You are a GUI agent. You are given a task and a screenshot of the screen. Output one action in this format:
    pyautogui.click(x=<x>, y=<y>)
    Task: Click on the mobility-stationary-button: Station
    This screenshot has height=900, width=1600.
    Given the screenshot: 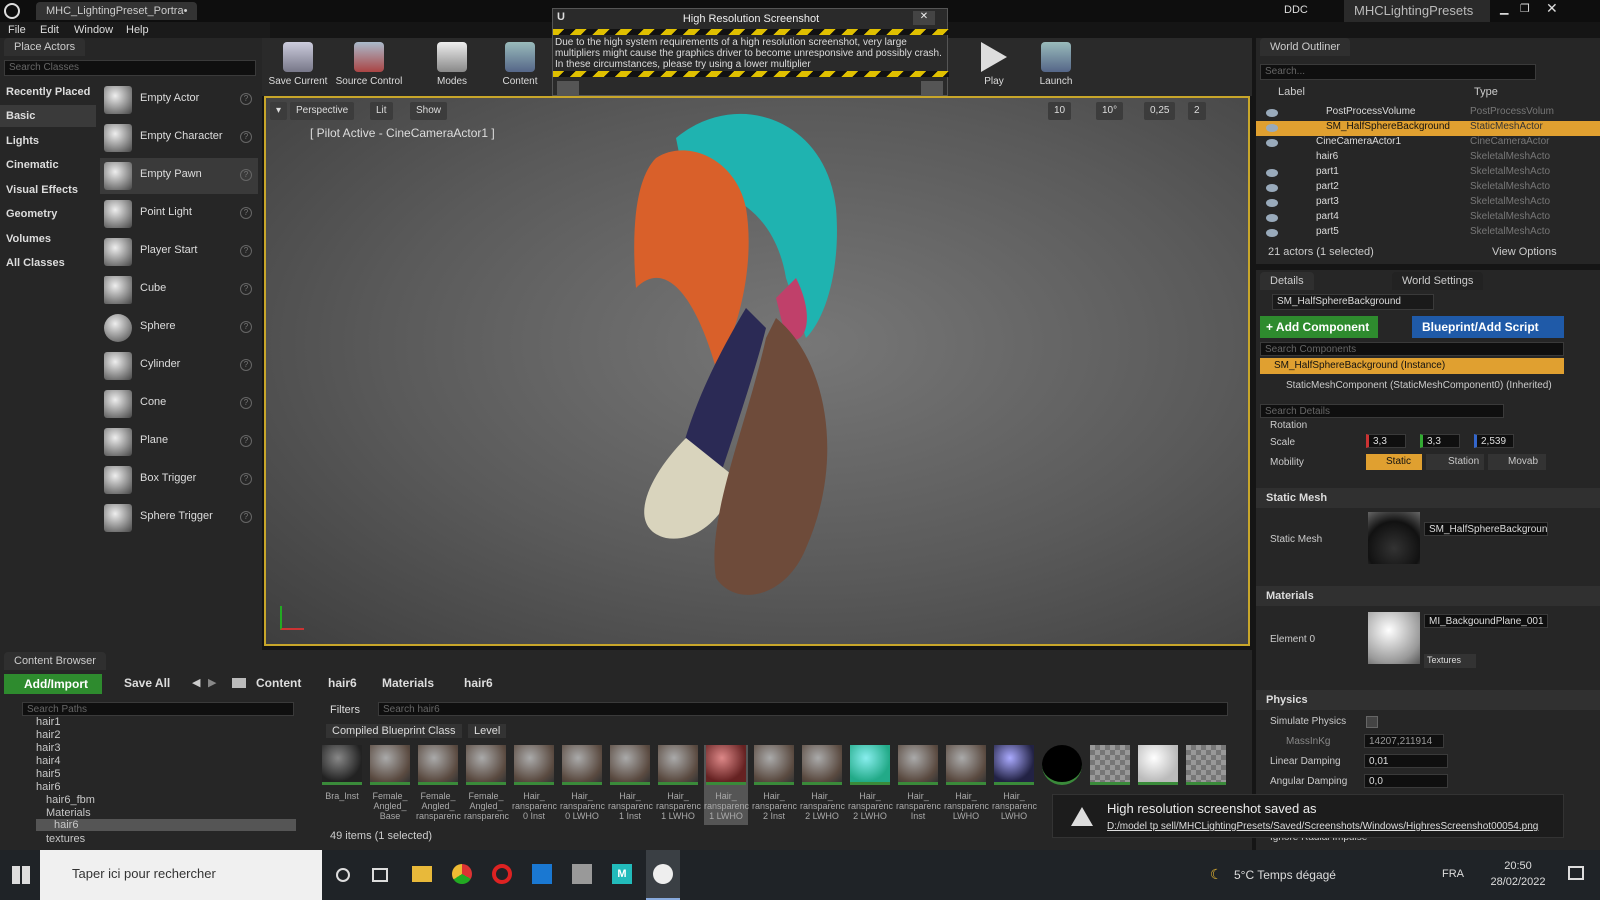 What is the action you would take?
    pyautogui.click(x=1455, y=462)
    